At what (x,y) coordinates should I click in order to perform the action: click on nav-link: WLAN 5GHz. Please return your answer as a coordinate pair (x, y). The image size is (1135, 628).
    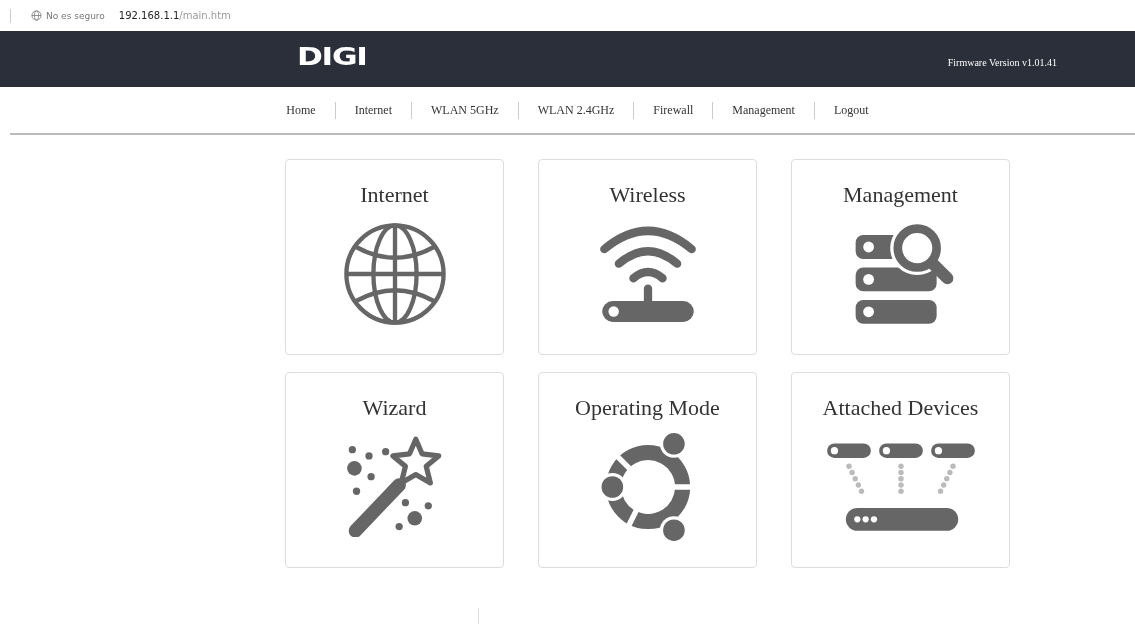
    Looking at the image, I should click on (465, 110).